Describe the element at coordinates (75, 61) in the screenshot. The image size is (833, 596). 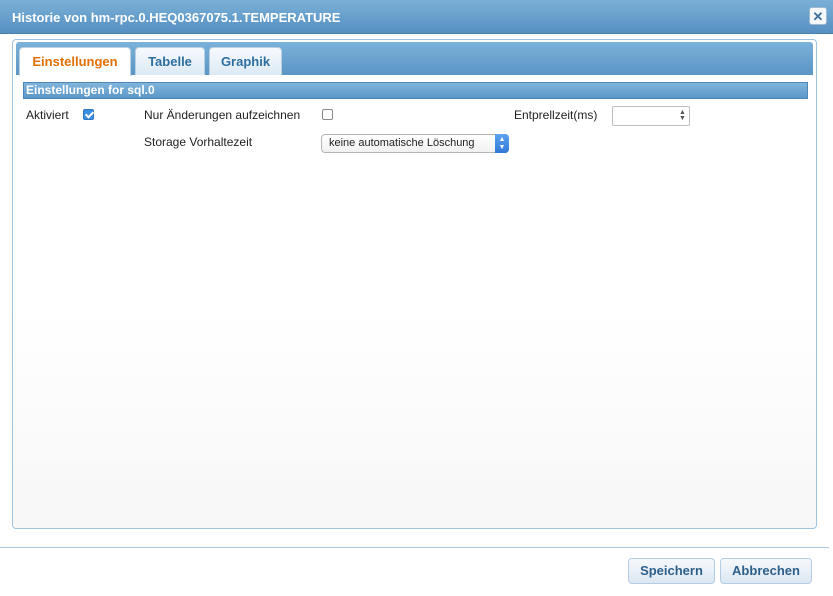
I see `tab-einstellungen: Einstellungen` at that location.